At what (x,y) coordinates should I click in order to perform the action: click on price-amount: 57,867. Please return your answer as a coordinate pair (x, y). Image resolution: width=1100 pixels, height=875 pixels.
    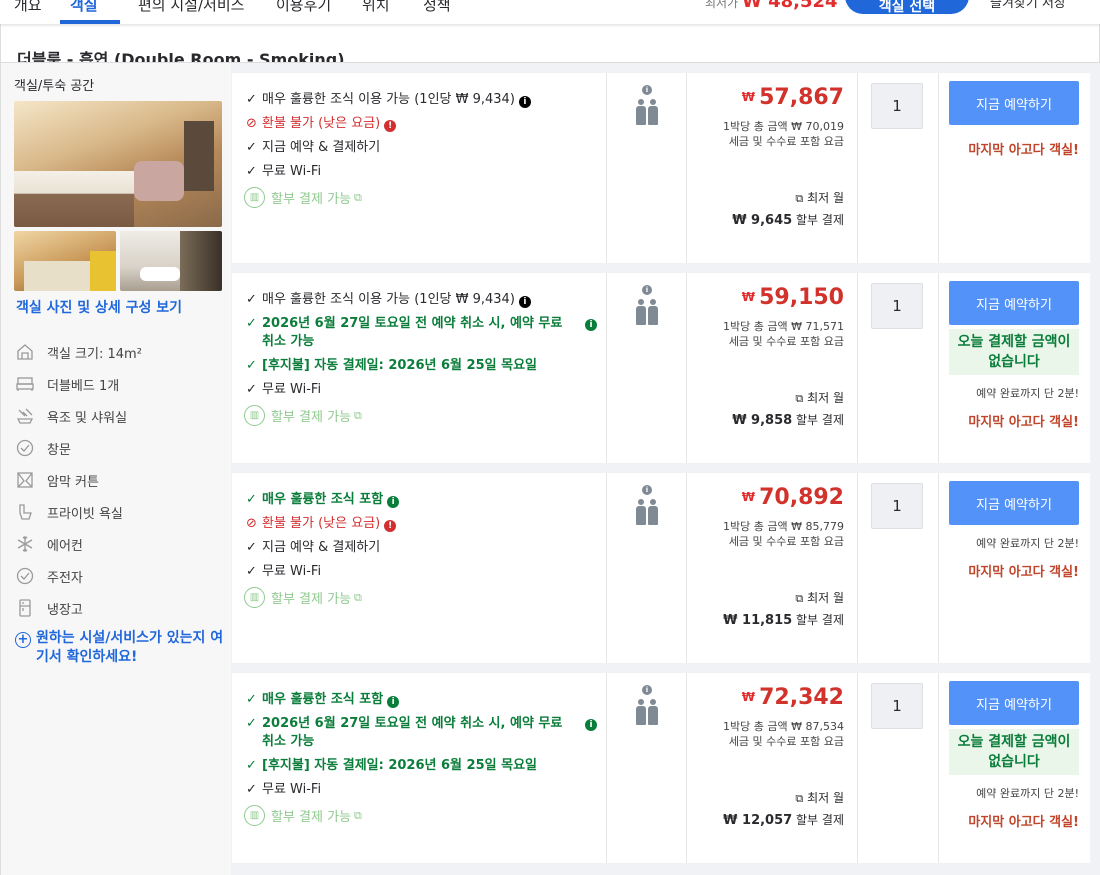
    Looking at the image, I should click on (801, 97).